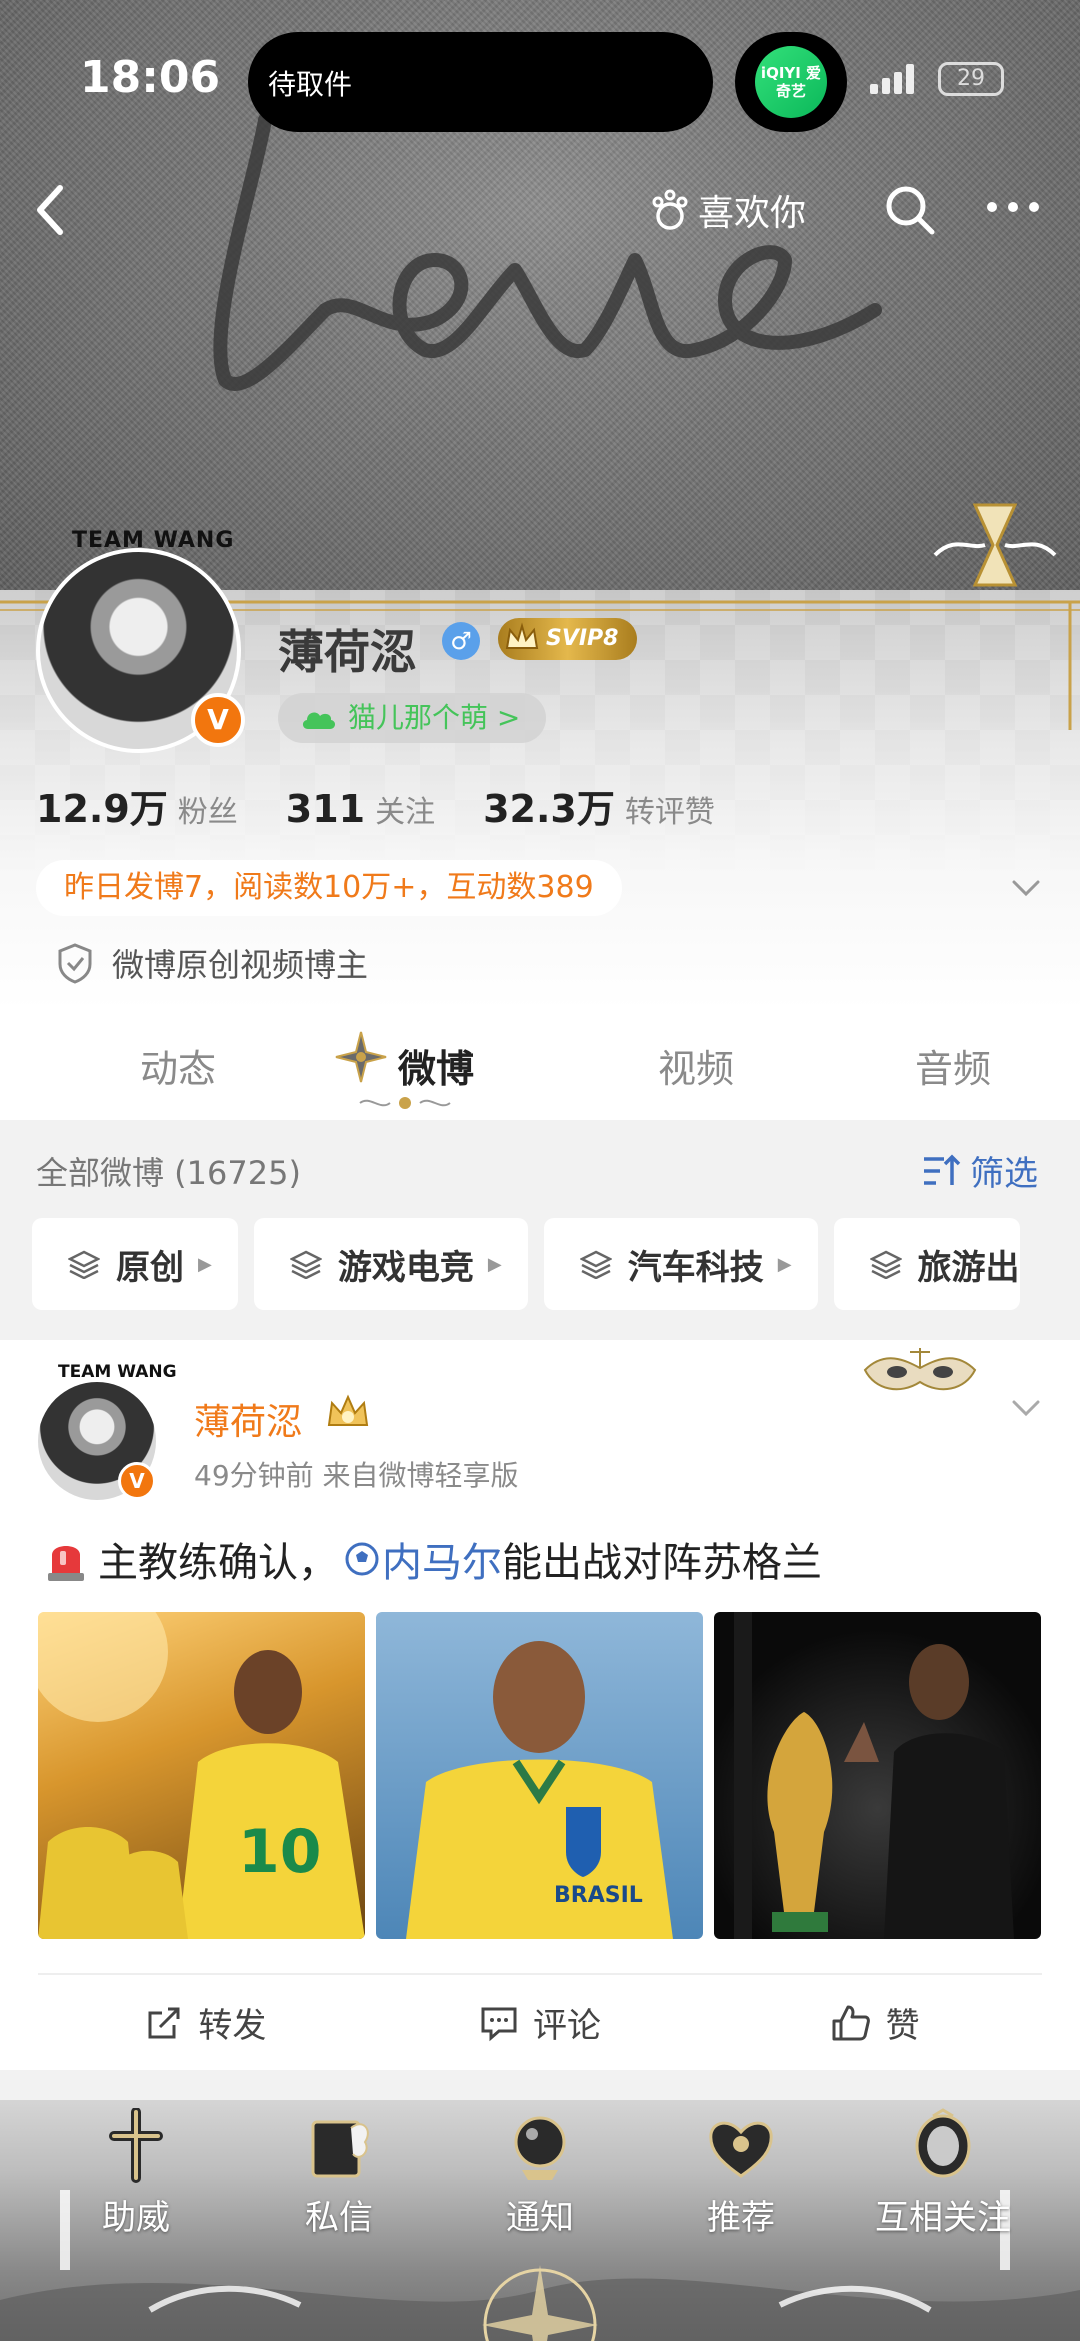 This screenshot has width=1080, height=2341. What do you see at coordinates (549, 809) in the screenshot?
I see `stat-number: 32.3万` at bounding box center [549, 809].